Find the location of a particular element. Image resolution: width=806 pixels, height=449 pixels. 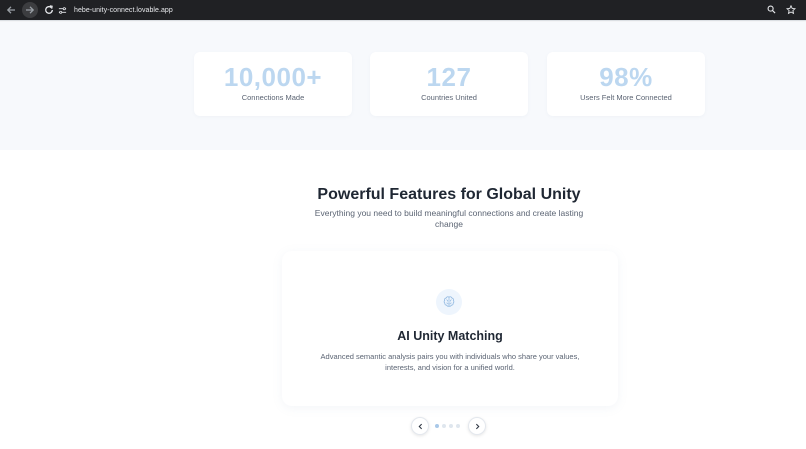

stat-value: 10,000+ is located at coordinates (273, 77).